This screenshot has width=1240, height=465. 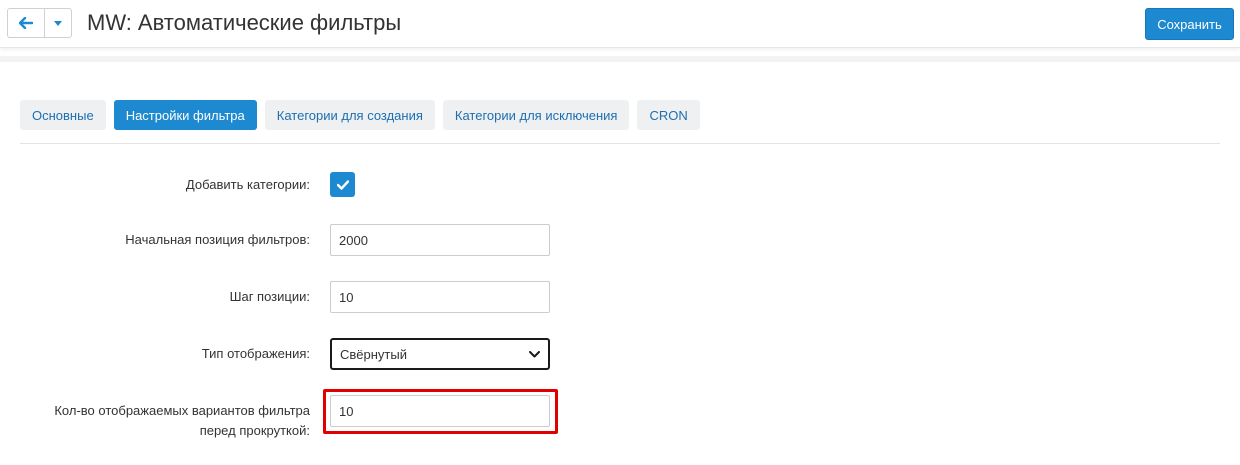 What do you see at coordinates (269, 296) in the screenshot?
I see `position-step-label: Шаг позиции:` at bounding box center [269, 296].